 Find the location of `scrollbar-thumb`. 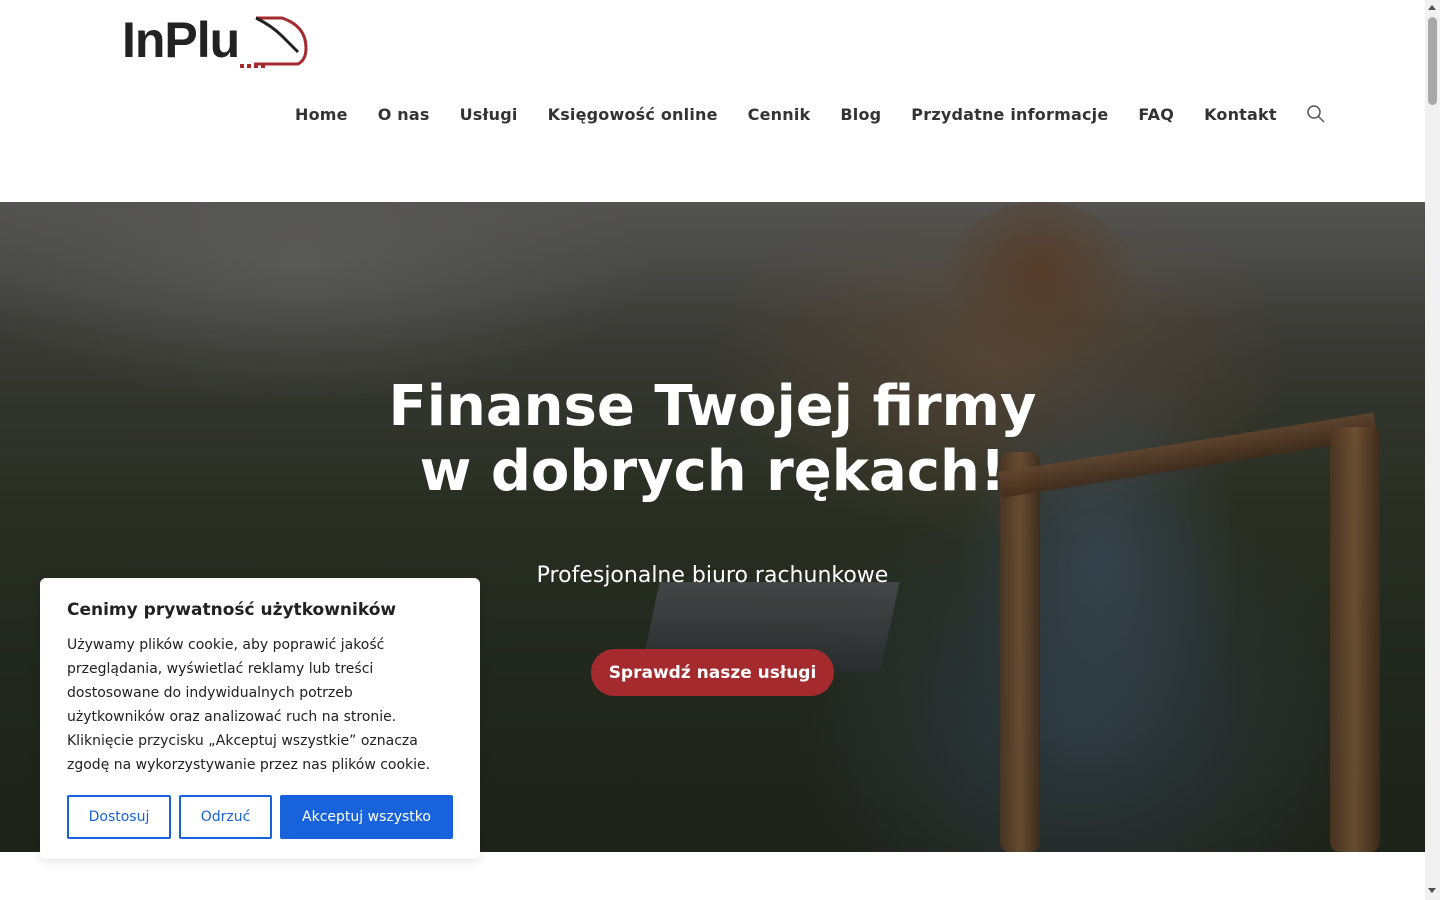

scrollbar-thumb is located at coordinates (1432, 61).